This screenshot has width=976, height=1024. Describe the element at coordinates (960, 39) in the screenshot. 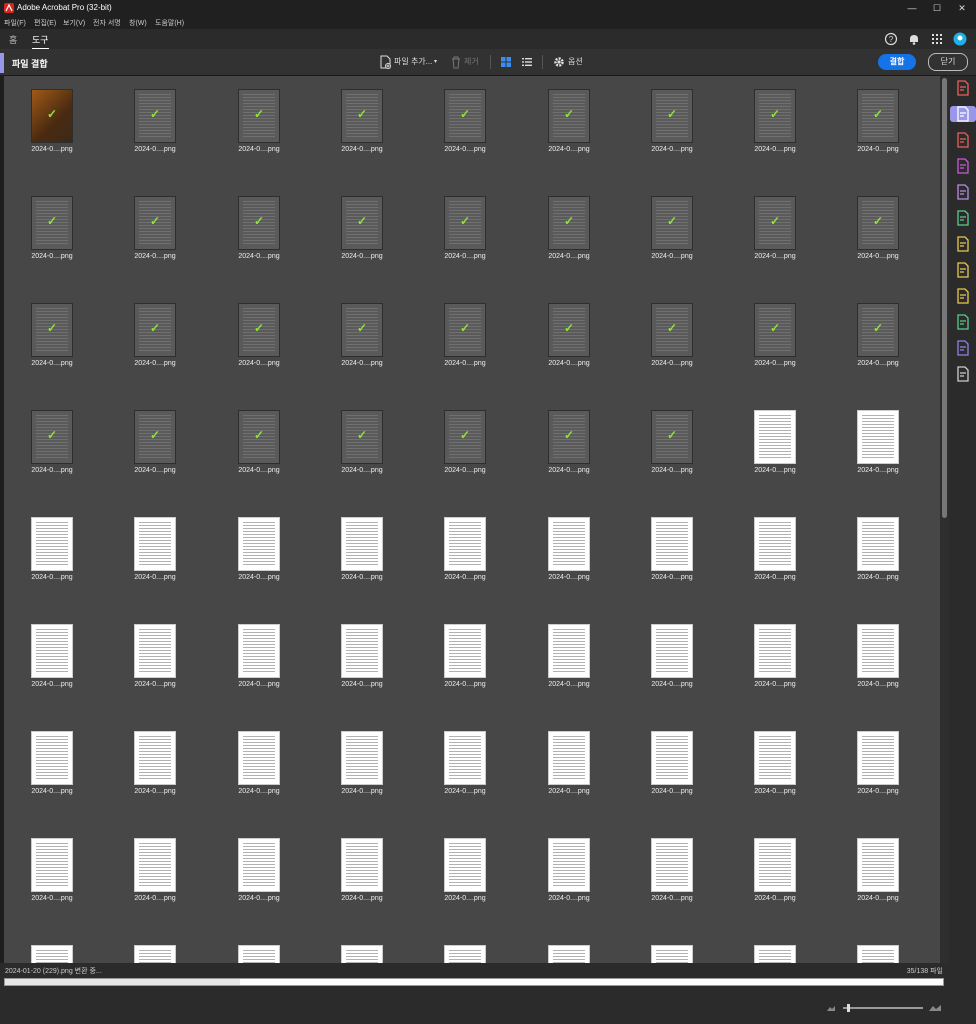

I see `user-avatar-icon` at that location.